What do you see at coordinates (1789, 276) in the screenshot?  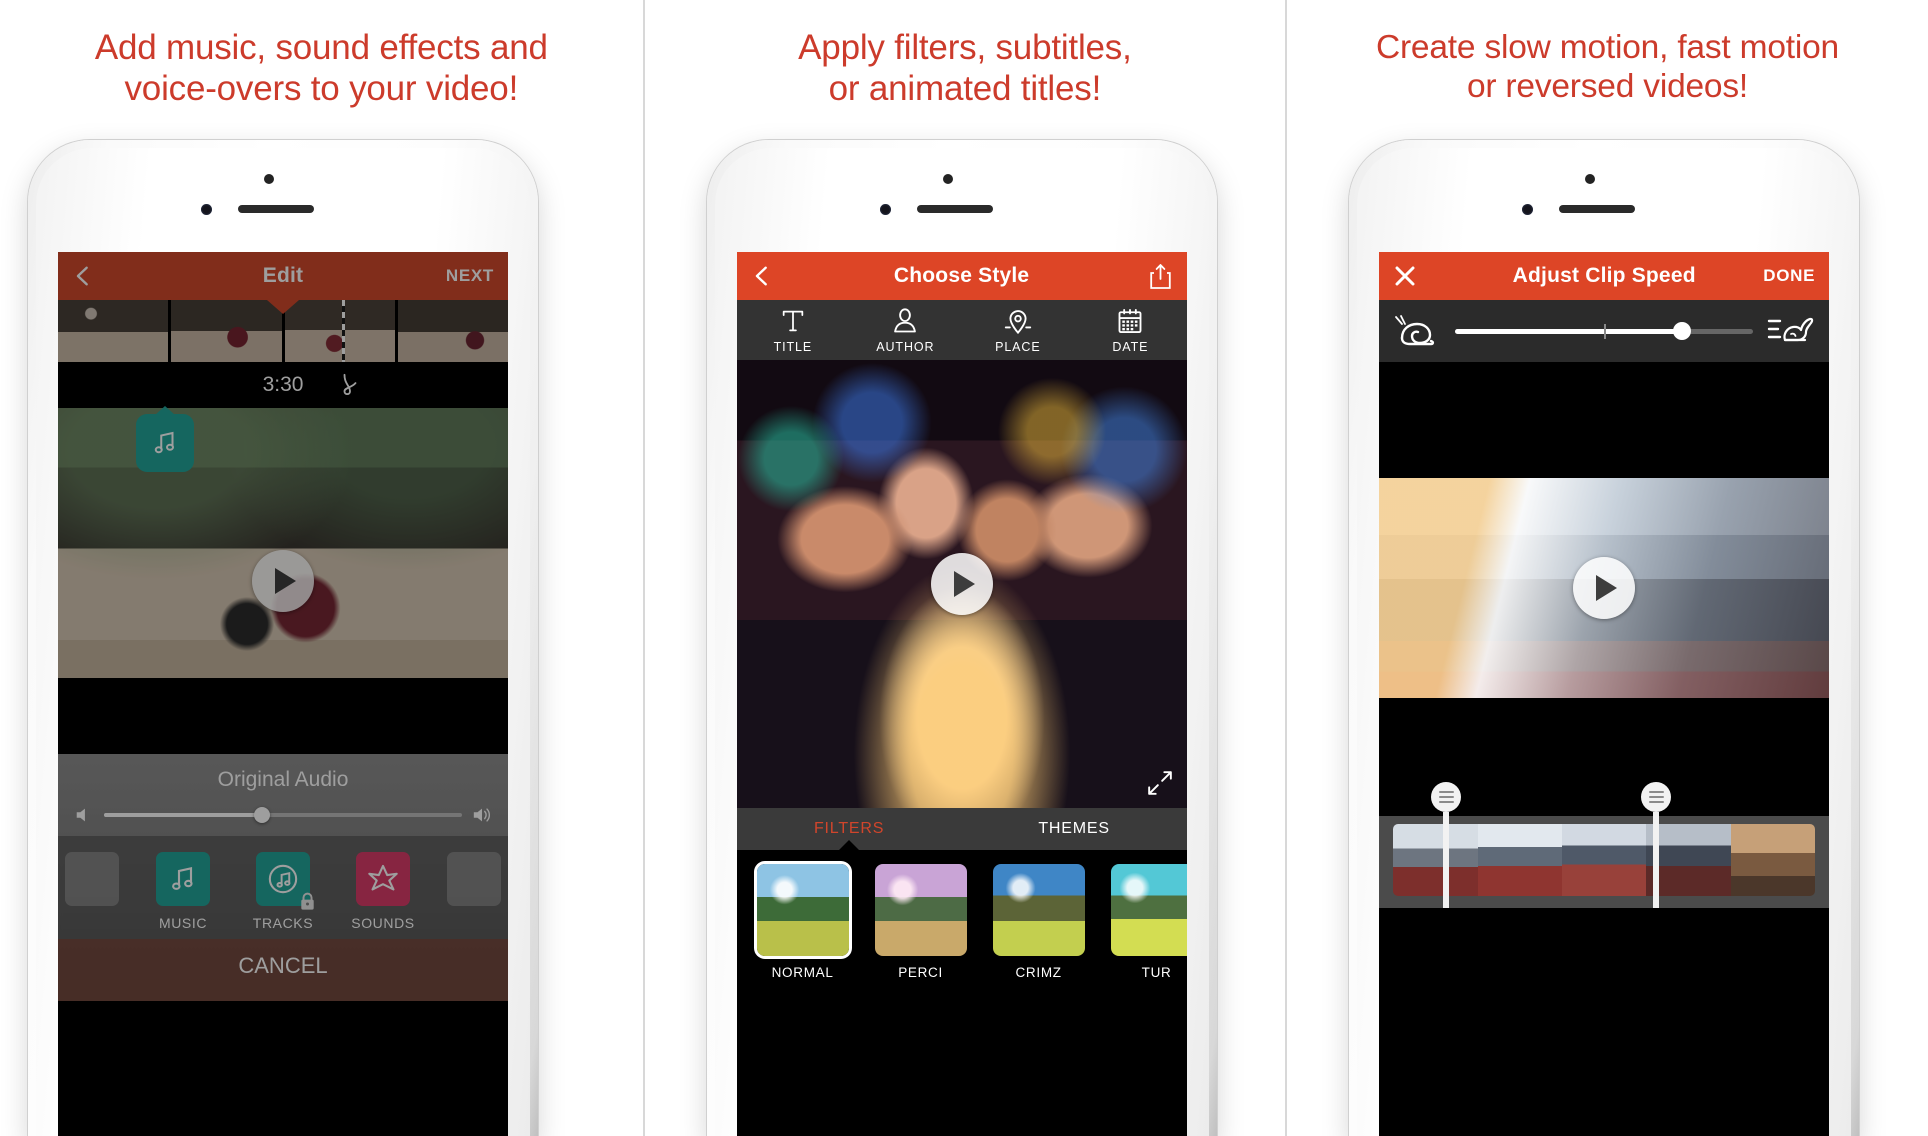 I see `done-button: DONE` at bounding box center [1789, 276].